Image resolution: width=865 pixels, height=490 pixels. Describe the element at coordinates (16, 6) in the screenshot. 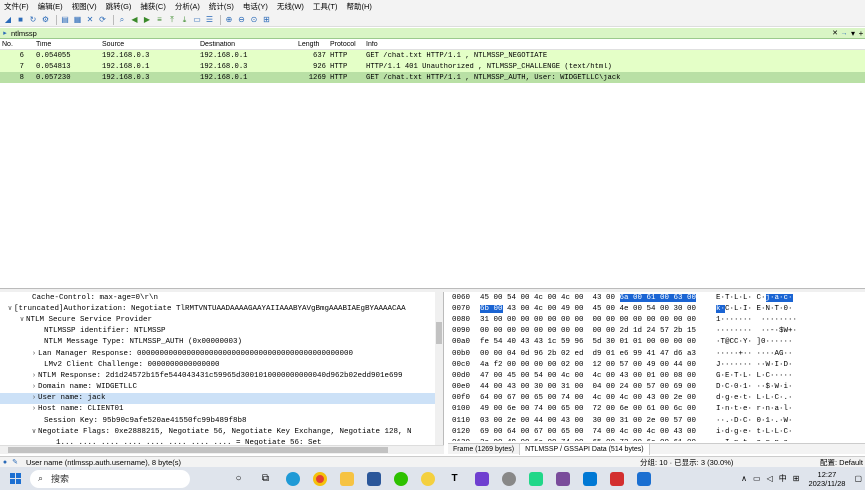

I see `menu-item: 文件(F)` at that location.